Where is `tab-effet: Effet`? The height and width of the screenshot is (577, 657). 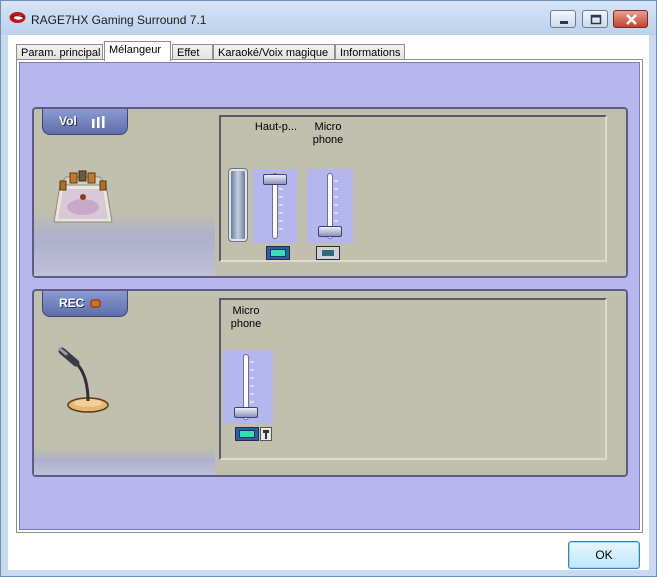
tab-effet: Effet is located at coordinates (192, 52).